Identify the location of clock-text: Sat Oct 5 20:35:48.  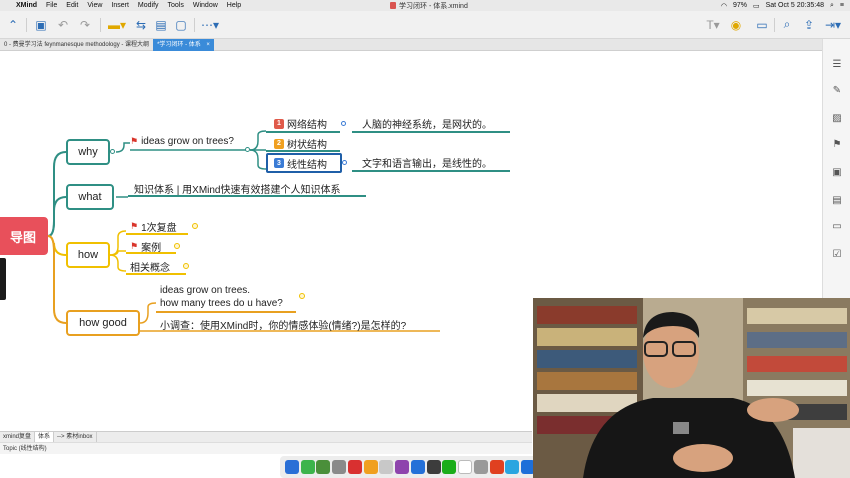
(795, 5).